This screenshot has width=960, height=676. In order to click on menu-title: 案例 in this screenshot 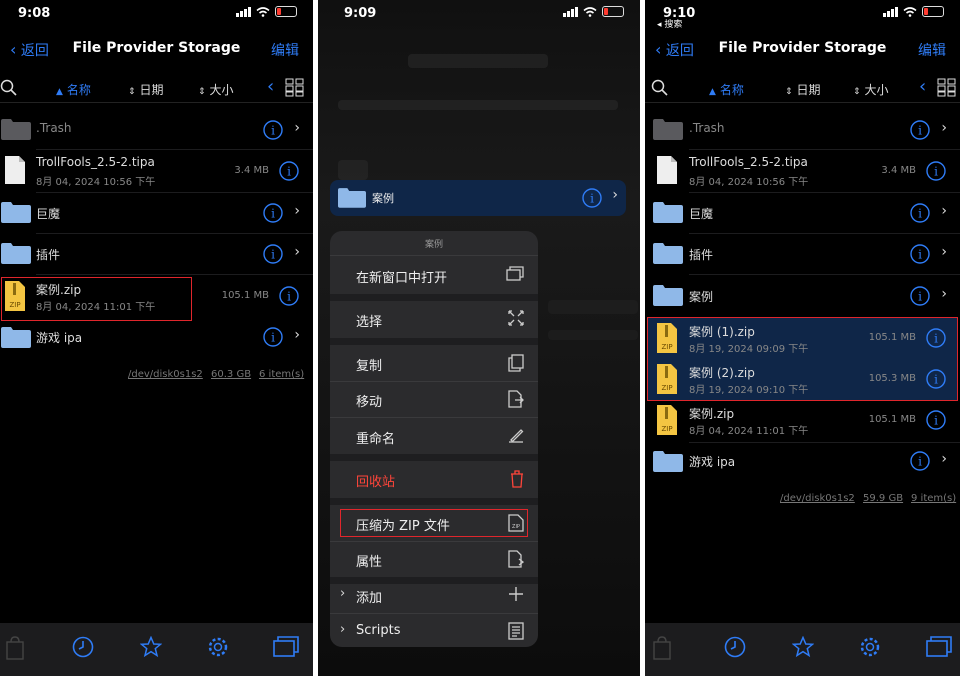, I will do `click(433, 245)`.